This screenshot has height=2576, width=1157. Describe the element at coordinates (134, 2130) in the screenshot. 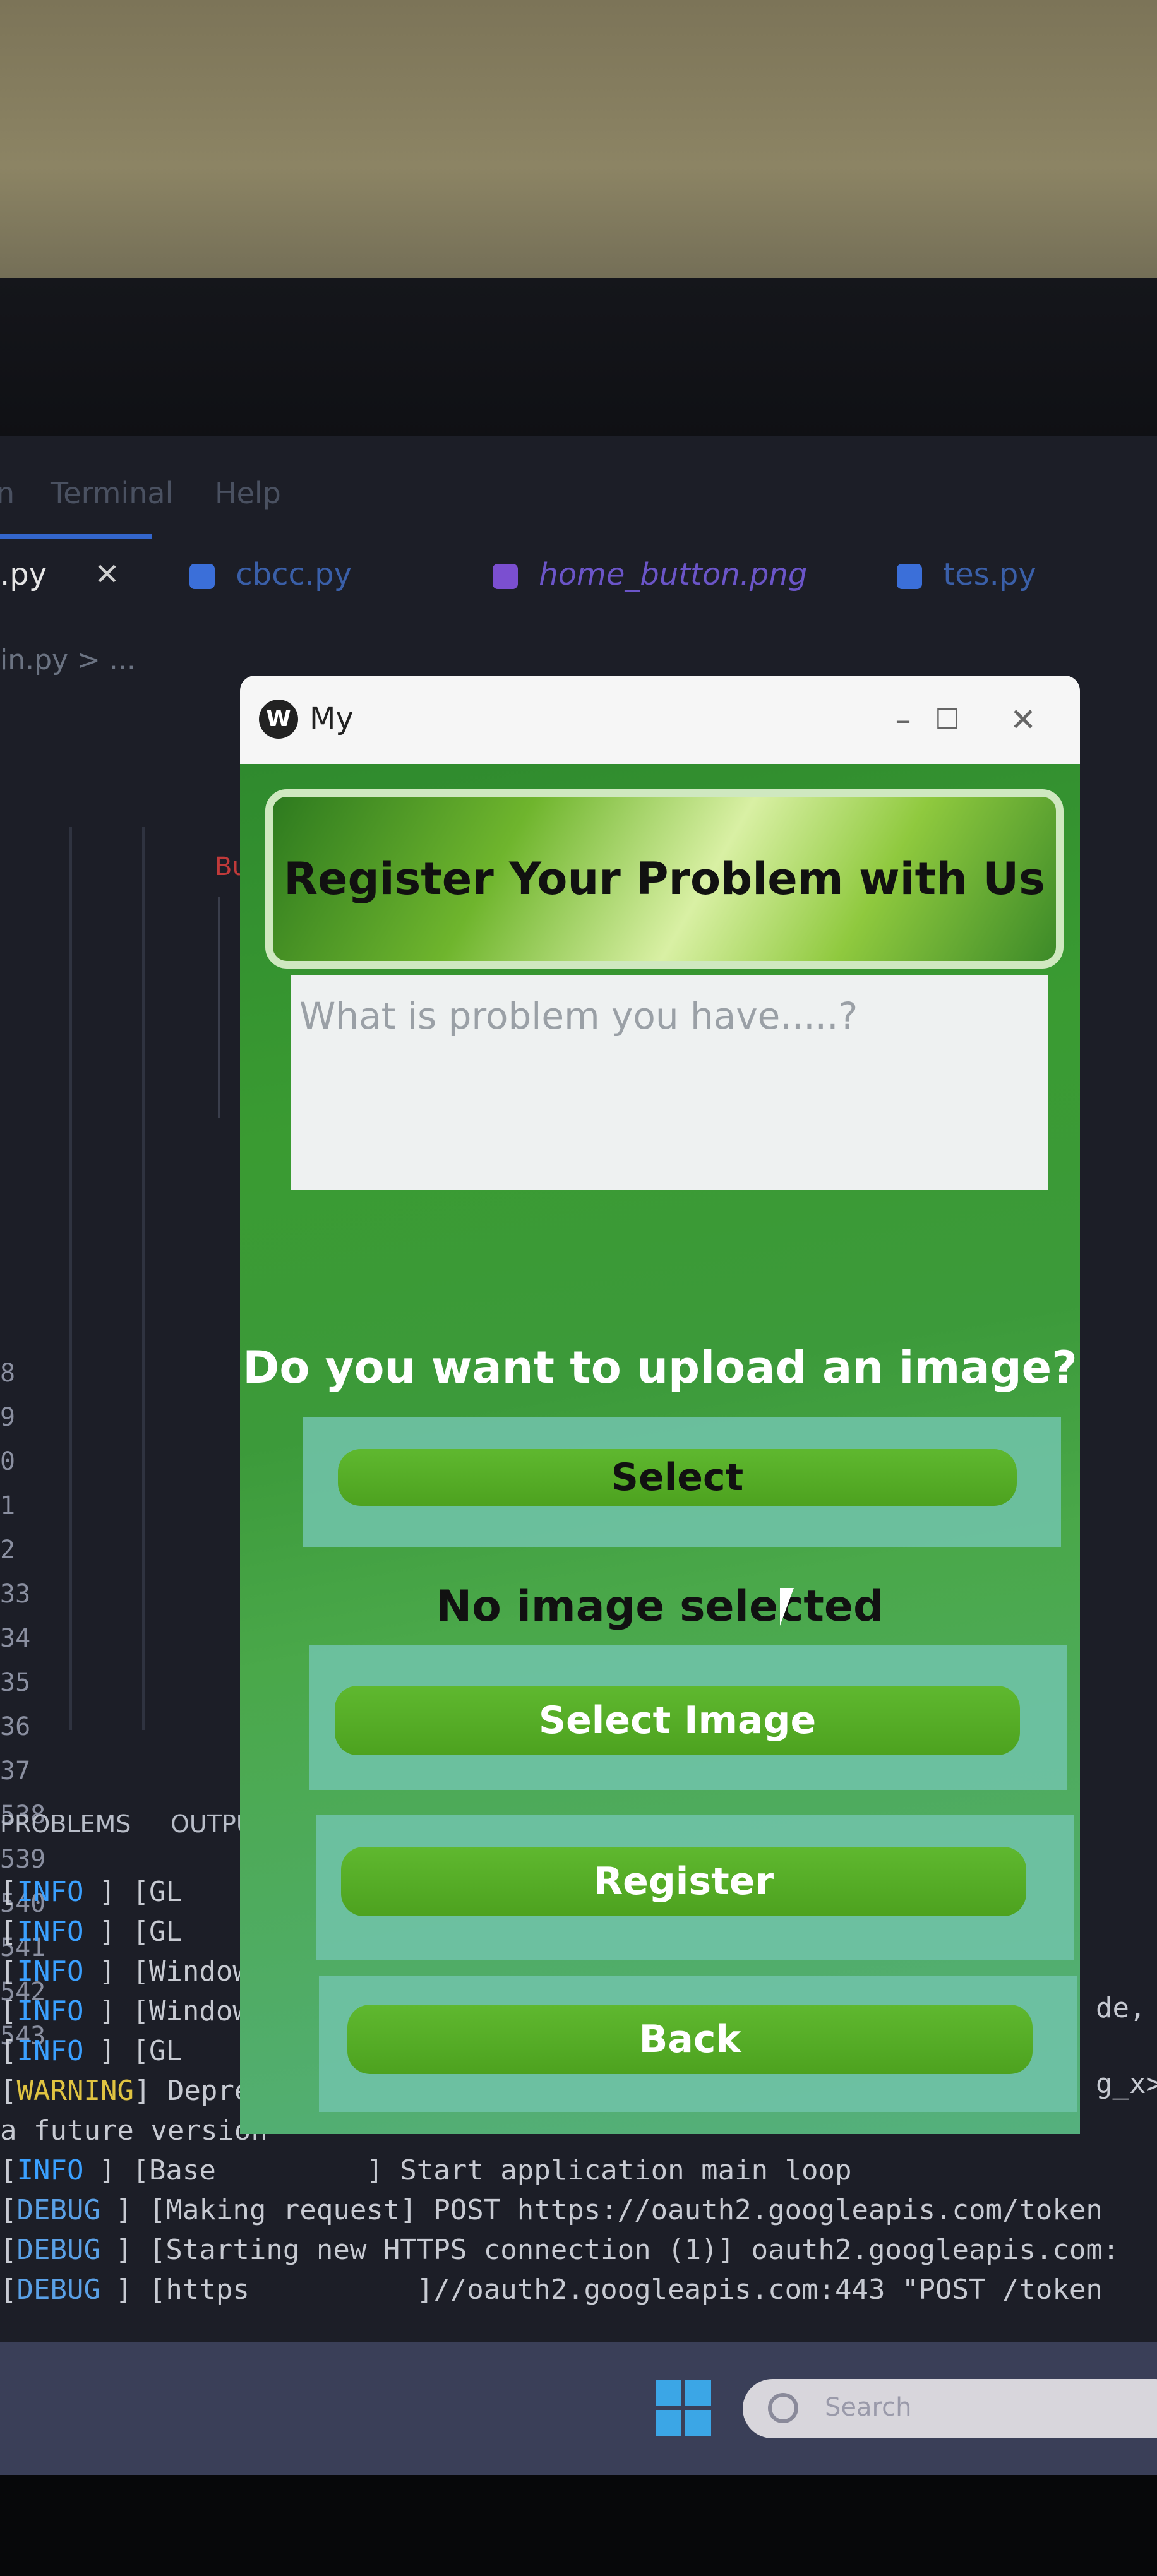

I see `log-text: a future version` at that location.